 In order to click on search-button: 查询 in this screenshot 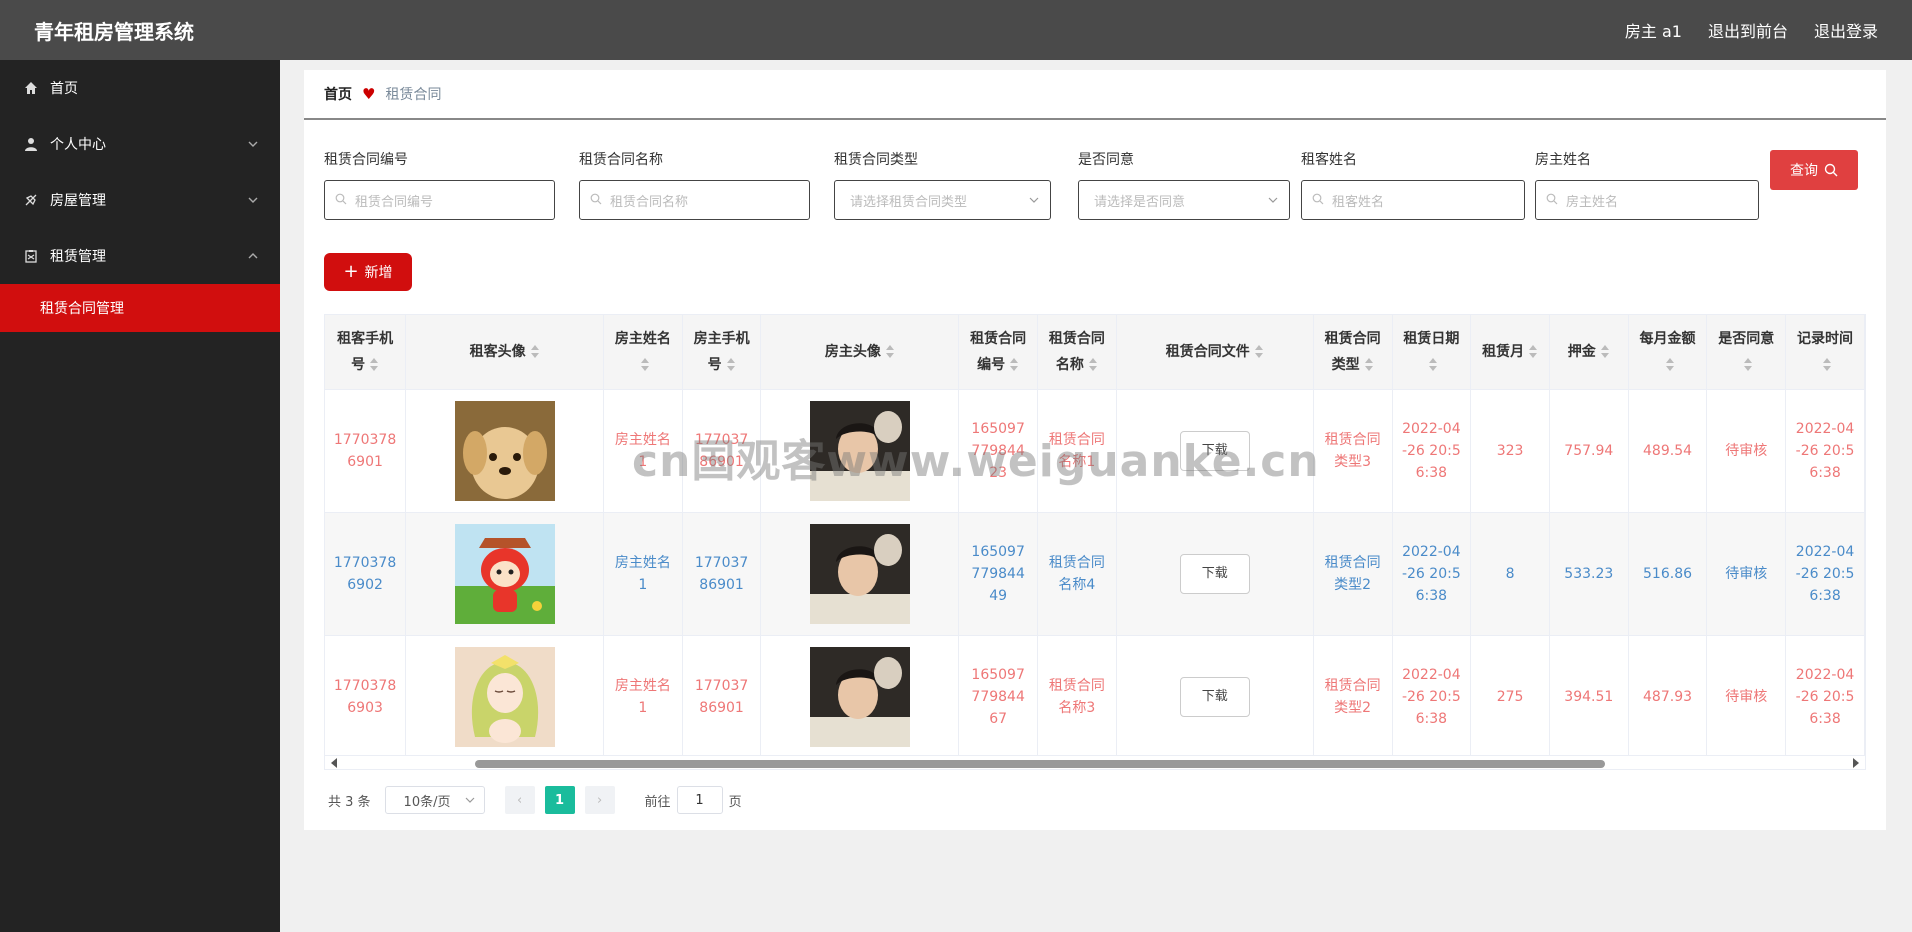, I will do `click(1814, 170)`.